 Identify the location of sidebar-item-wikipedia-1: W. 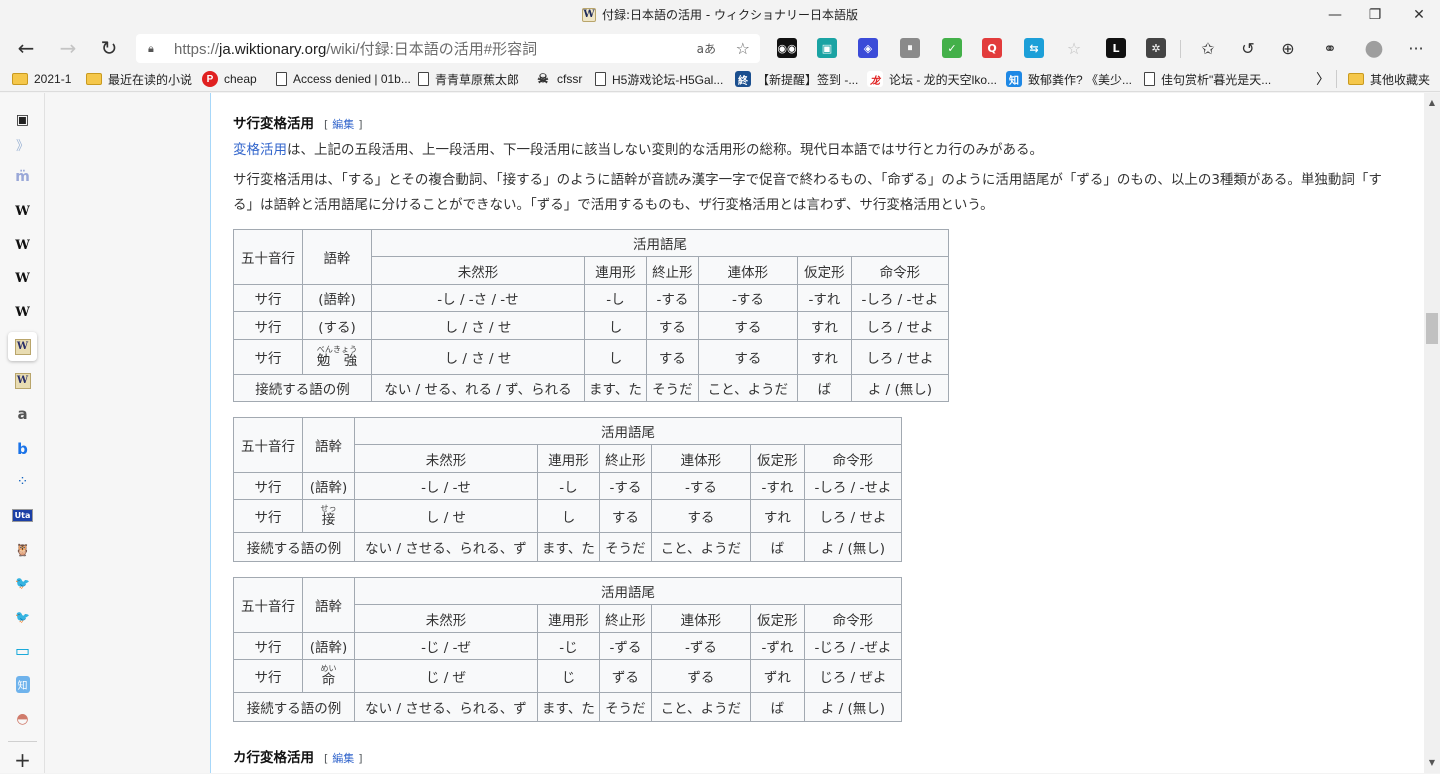
(22, 211).